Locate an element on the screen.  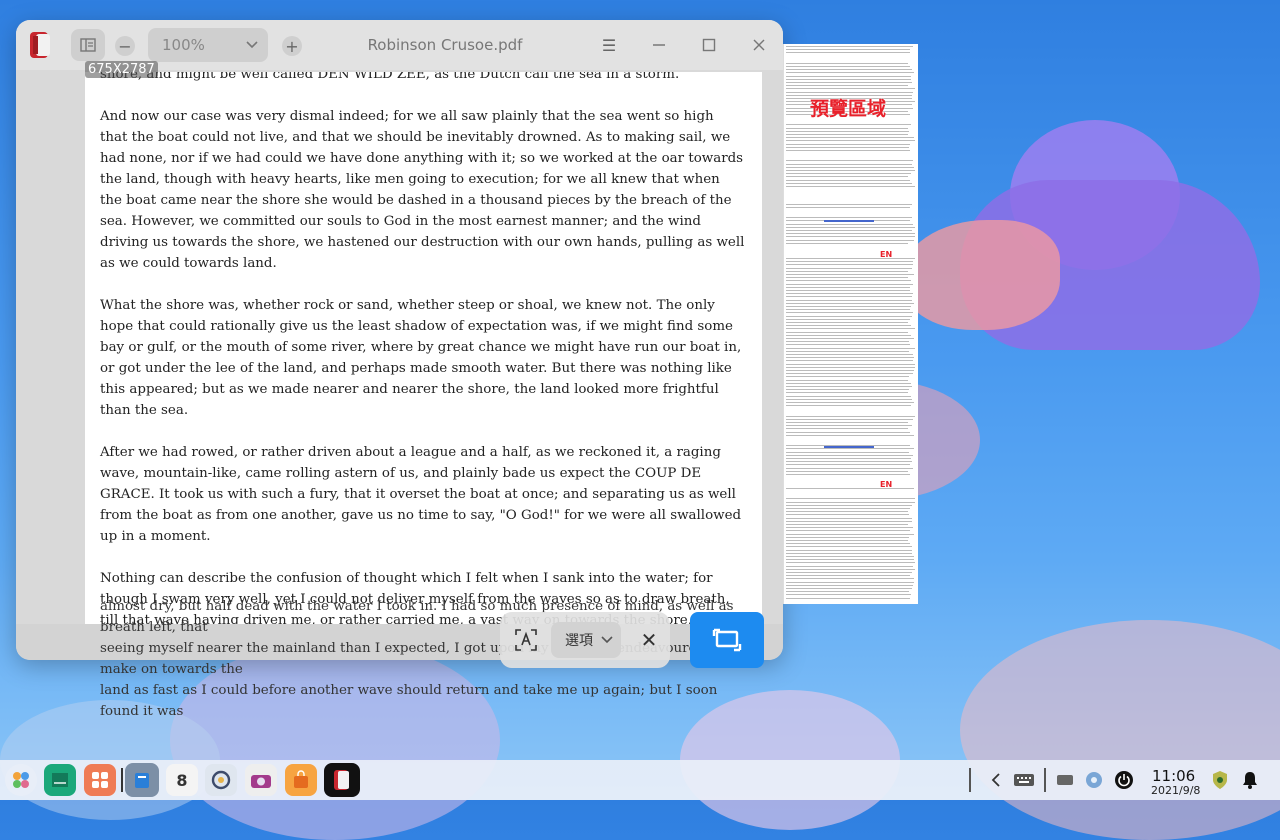
network-button is located at coordinates (1094, 780).